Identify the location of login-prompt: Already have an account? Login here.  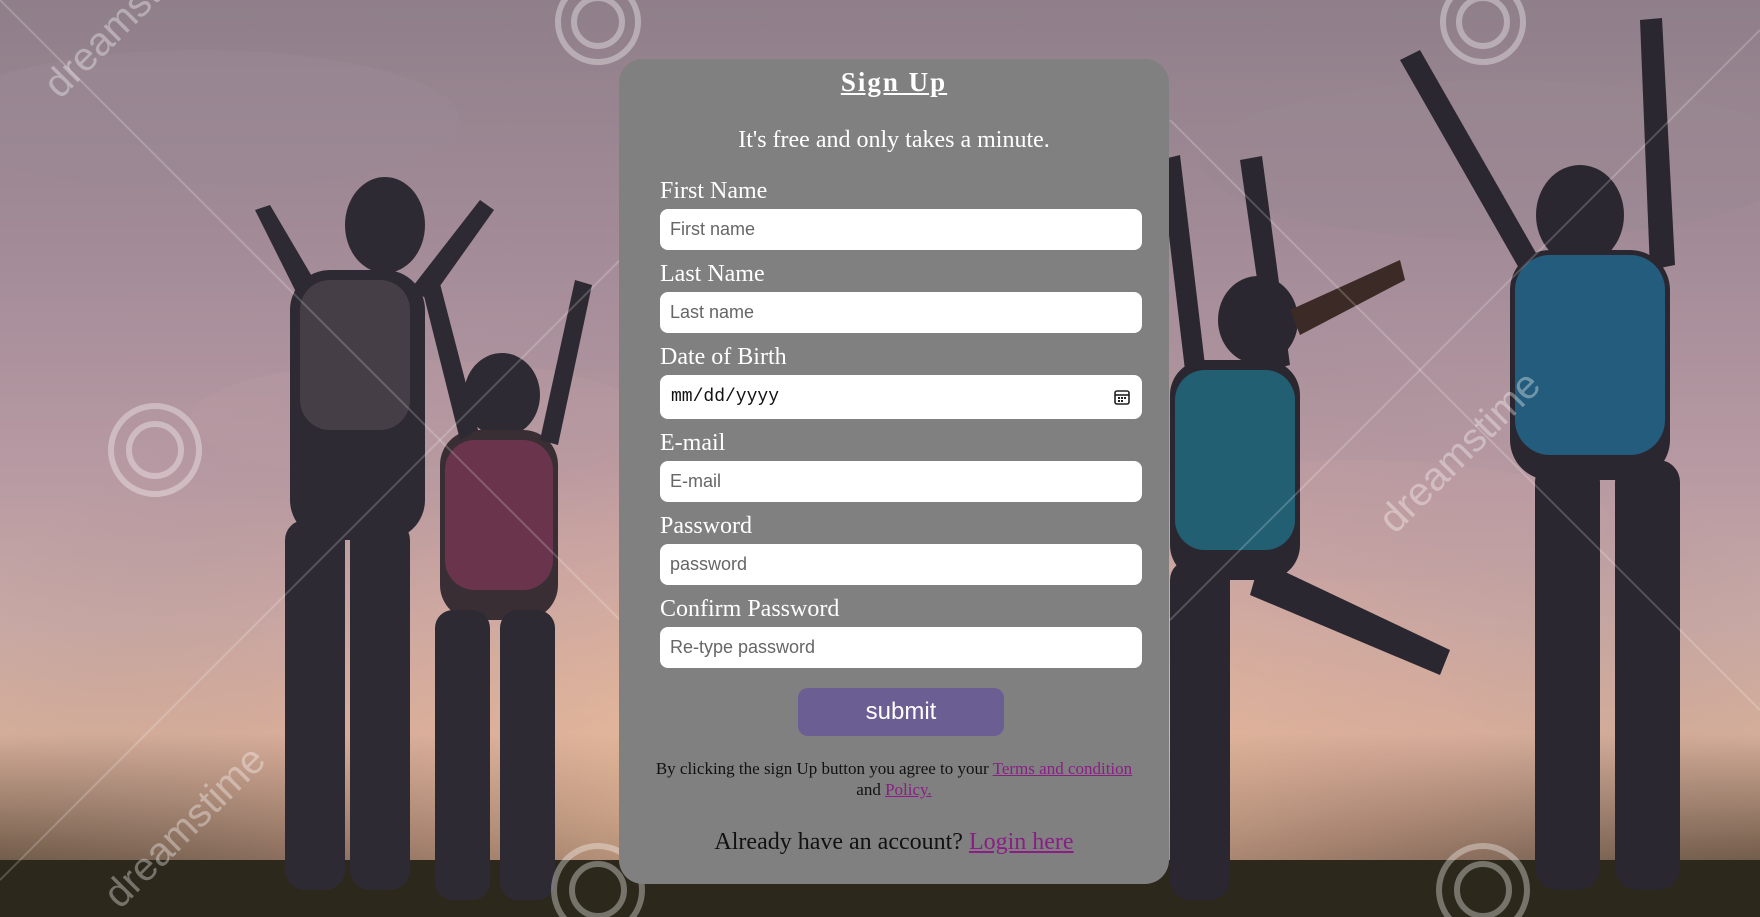
(894, 842).